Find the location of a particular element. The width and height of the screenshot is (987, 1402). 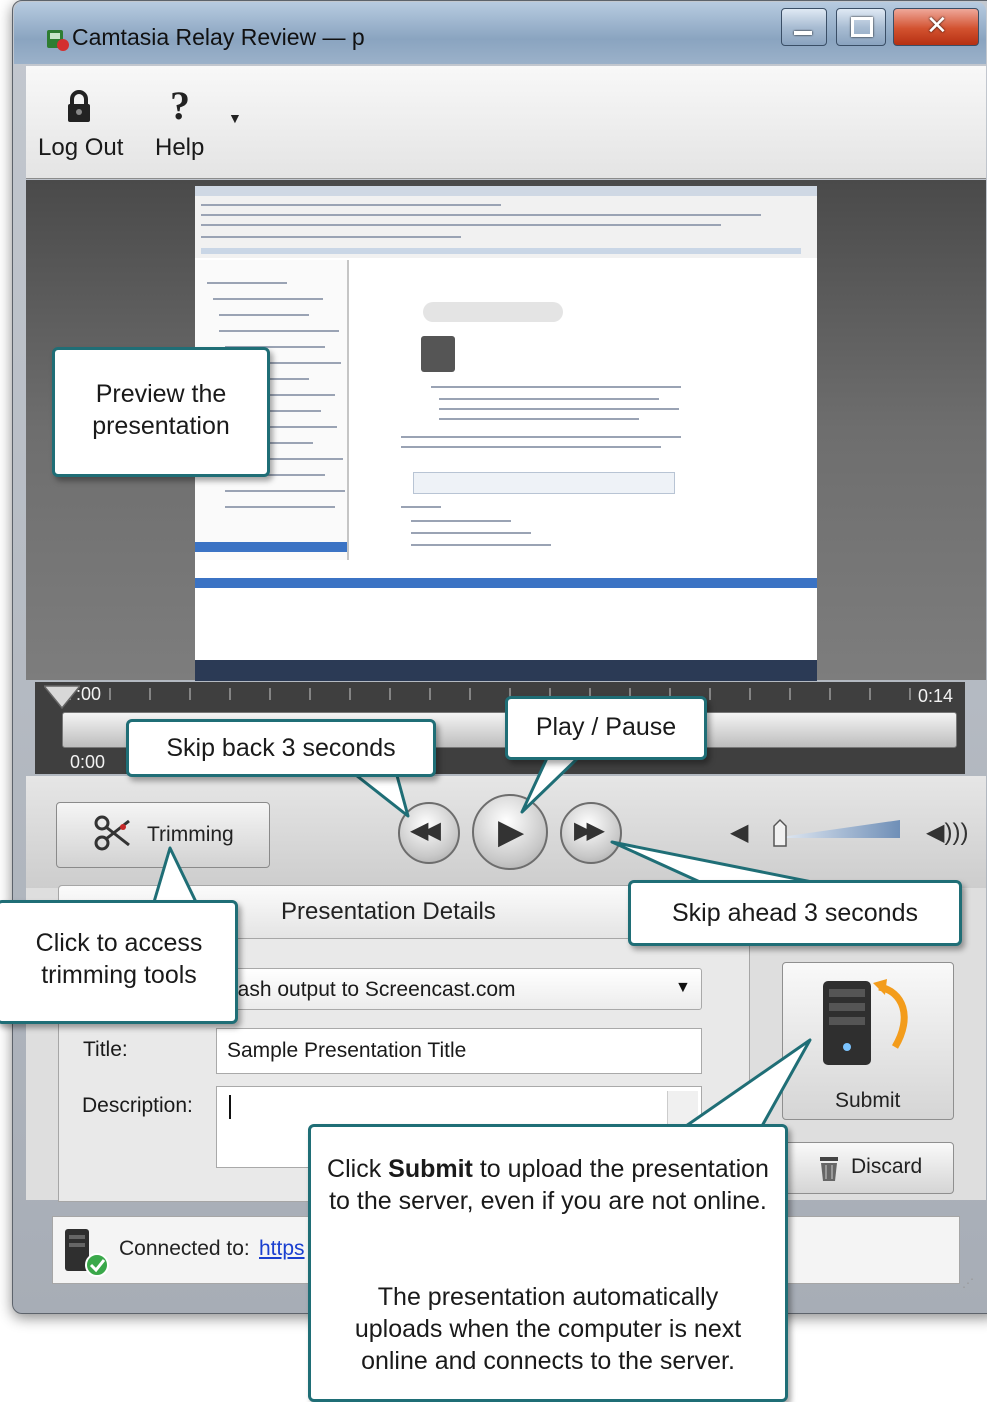

callout-skip-ahead-text: Skip ahead 3 seconds is located at coordinates (794, 913).